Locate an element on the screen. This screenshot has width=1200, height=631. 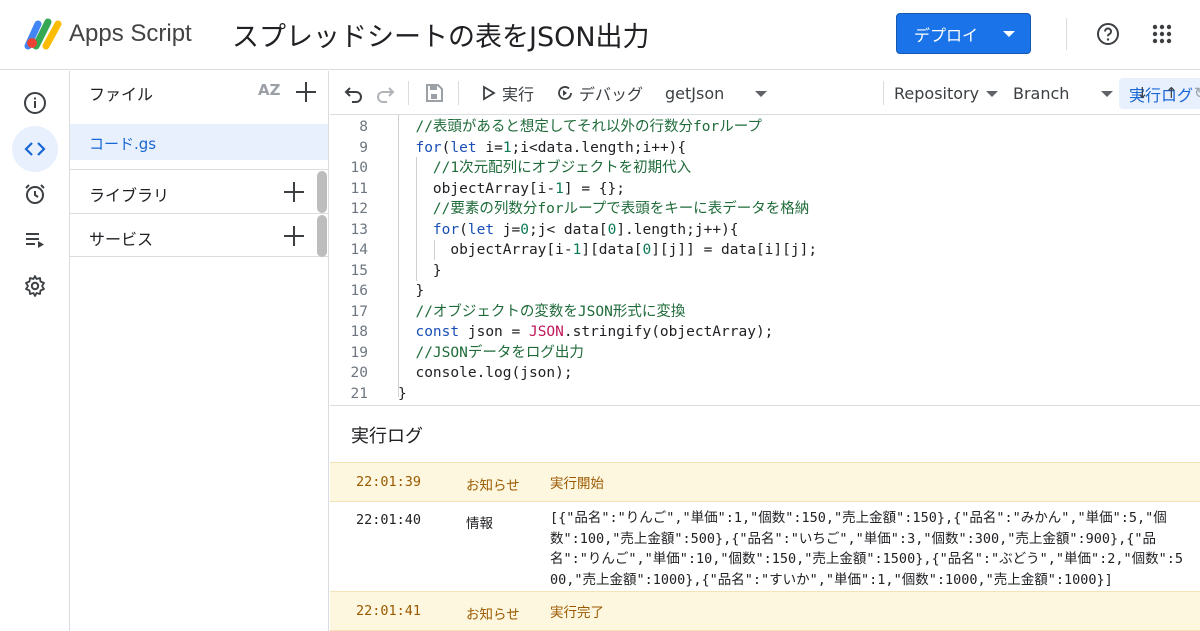
code-icon is located at coordinates (35, 149).